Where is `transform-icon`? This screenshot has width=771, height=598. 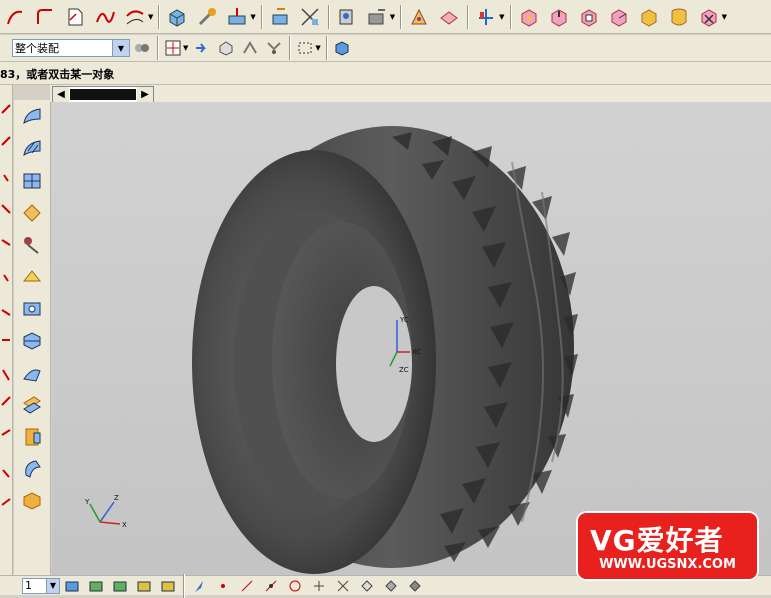
transform-icon is located at coordinates (310, 17).